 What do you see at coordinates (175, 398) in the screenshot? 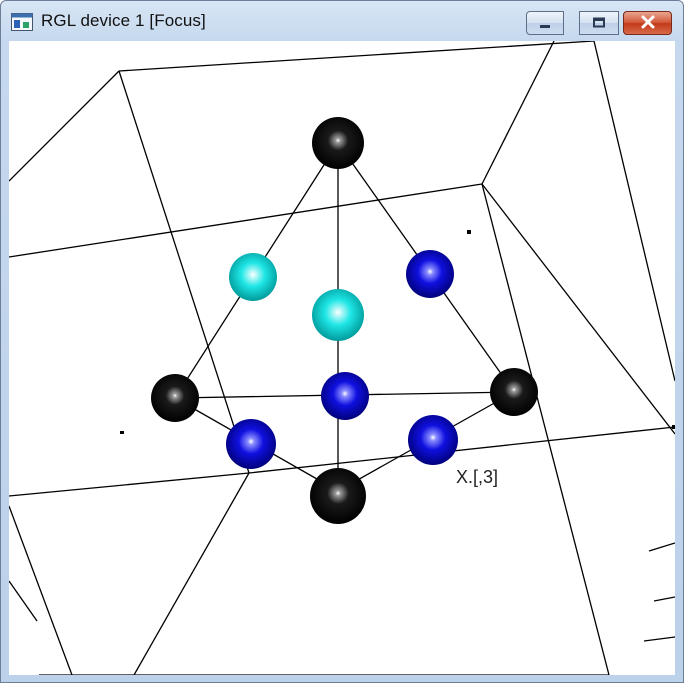
I see `atom-black-left` at bounding box center [175, 398].